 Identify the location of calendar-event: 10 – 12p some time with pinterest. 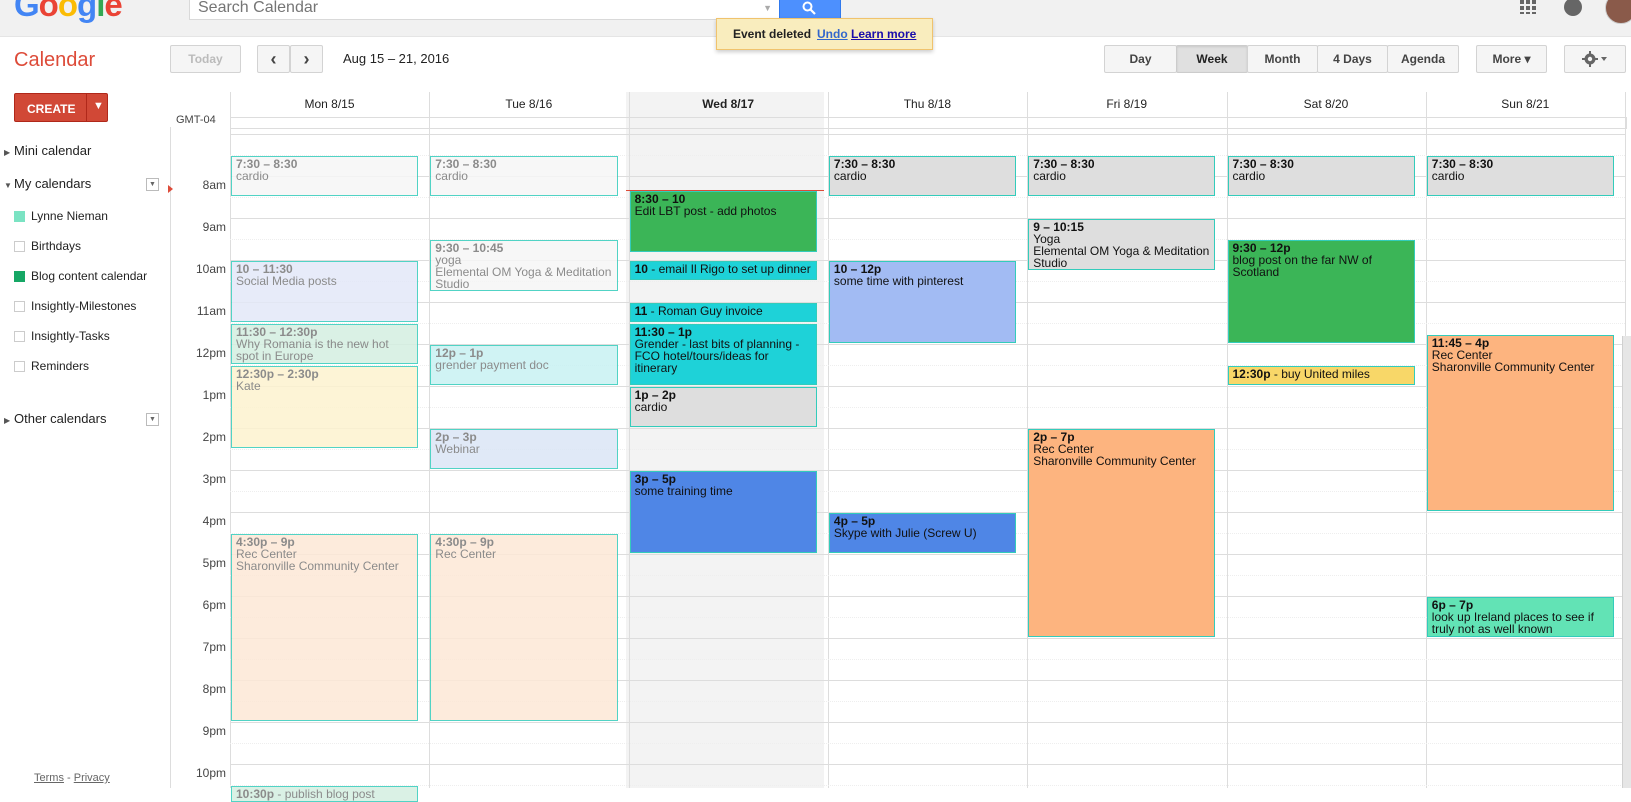
(922, 302).